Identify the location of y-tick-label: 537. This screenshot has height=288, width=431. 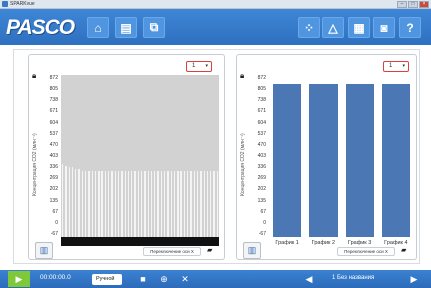
(53, 133).